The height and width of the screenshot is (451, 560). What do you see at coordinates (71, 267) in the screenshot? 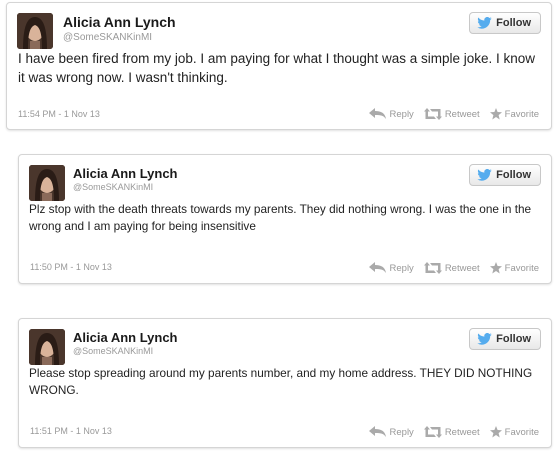
I see `tweet-timestamp: 11:50 PM - 1 Nov 13` at bounding box center [71, 267].